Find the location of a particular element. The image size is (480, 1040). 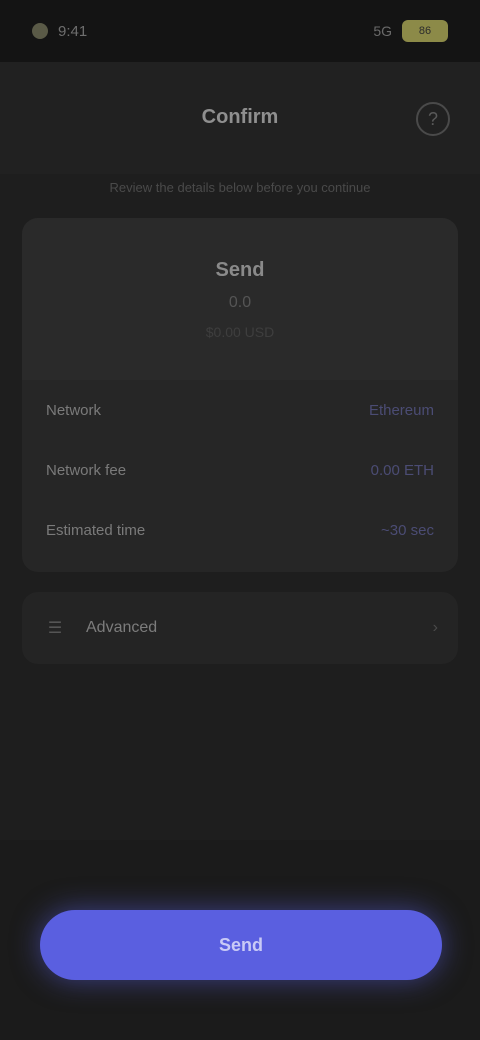

advanced-label: Advanced is located at coordinates (122, 627).